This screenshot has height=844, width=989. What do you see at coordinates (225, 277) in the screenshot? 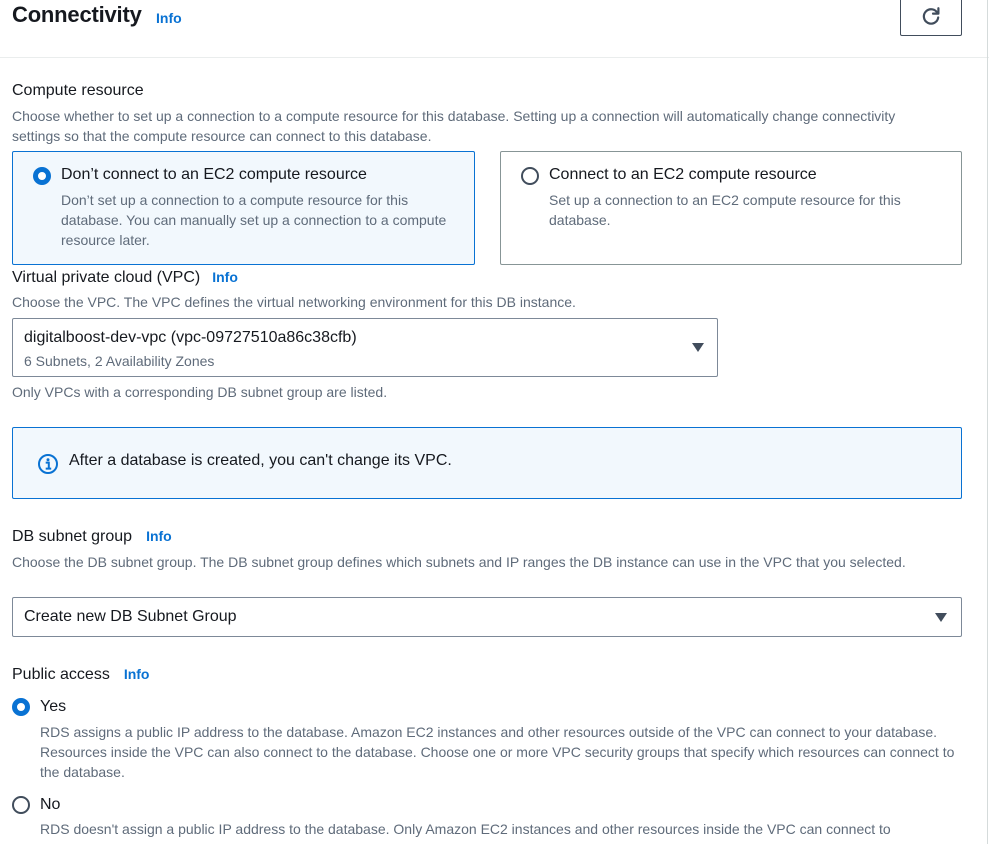
I see `vpc-info-link: Info` at bounding box center [225, 277].